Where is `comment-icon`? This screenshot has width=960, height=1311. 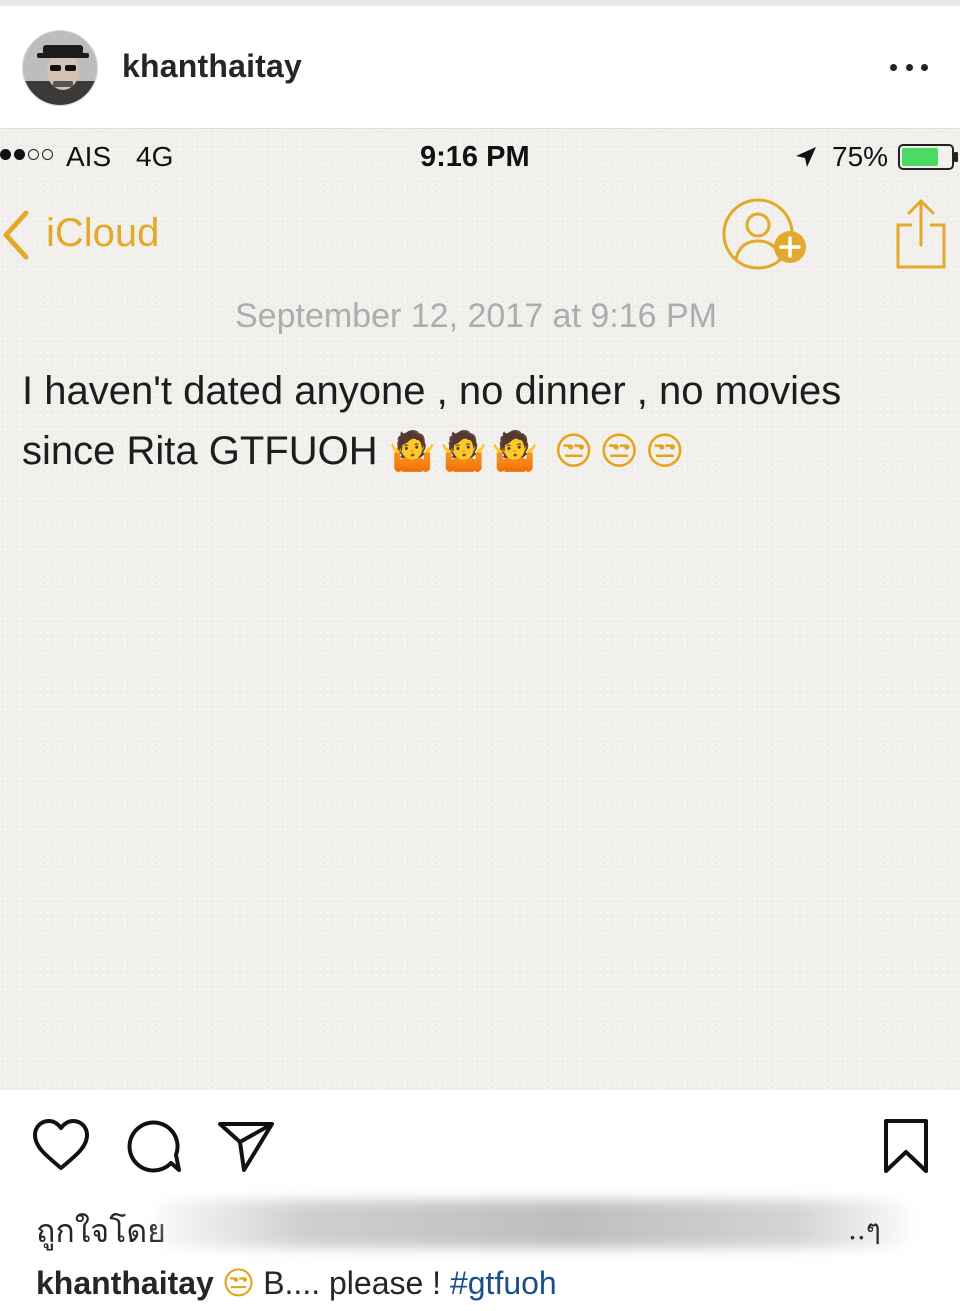 comment-icon is located at coordinates (153, 1146).